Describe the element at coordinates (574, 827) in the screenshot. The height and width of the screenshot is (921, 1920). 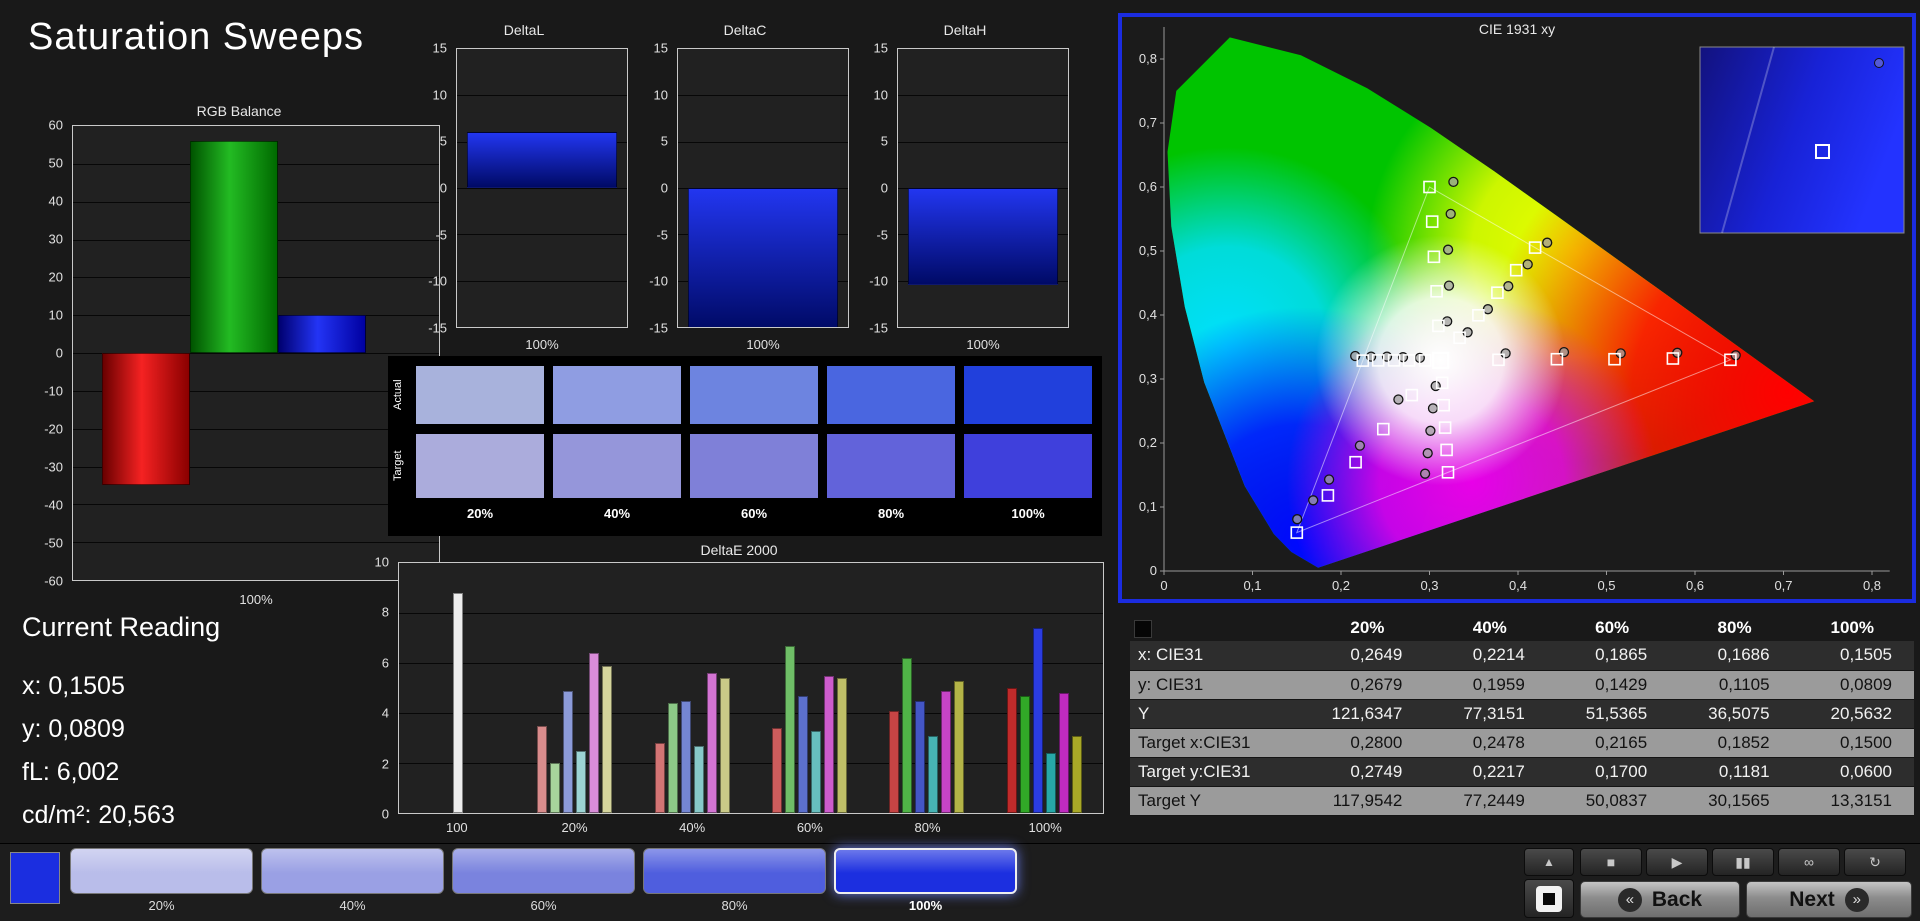
I see `delta-e-group-label: 20%` at that location.